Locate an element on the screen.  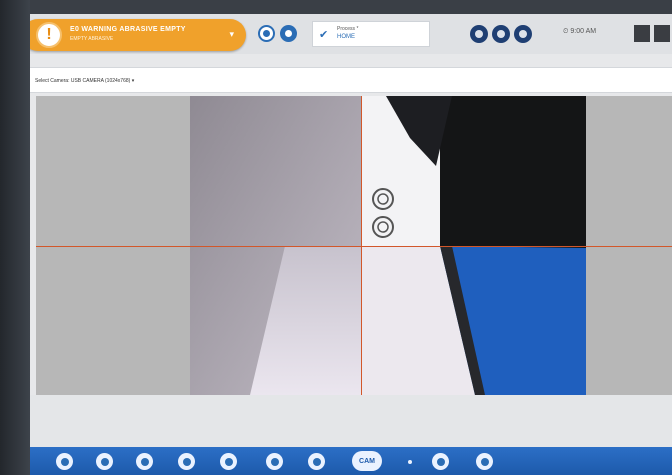
check-icon: ✔ is located at coordinates (324, 35).